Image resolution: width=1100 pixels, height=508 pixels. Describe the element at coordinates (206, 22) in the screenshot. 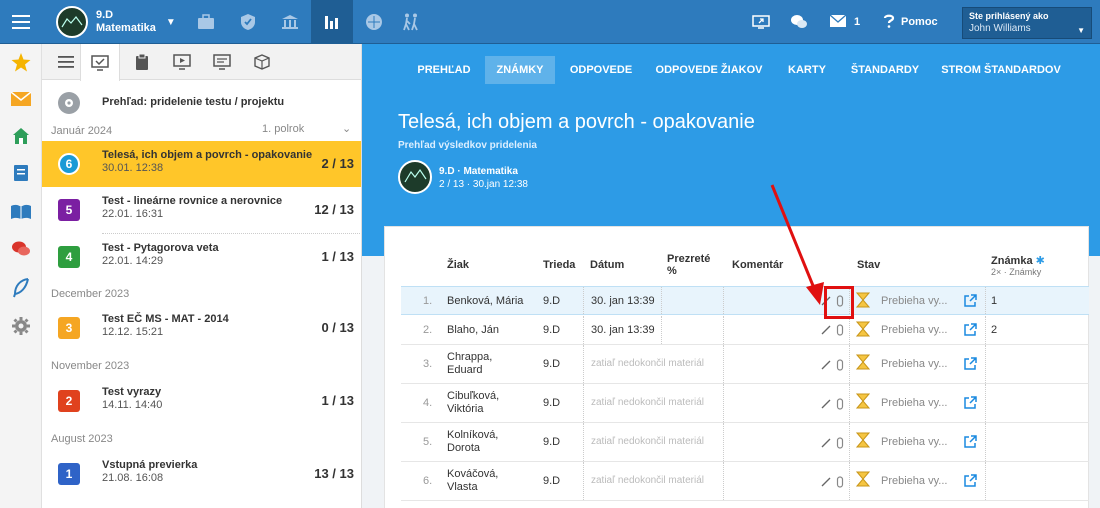

I see `briefcase-icon` at that location.